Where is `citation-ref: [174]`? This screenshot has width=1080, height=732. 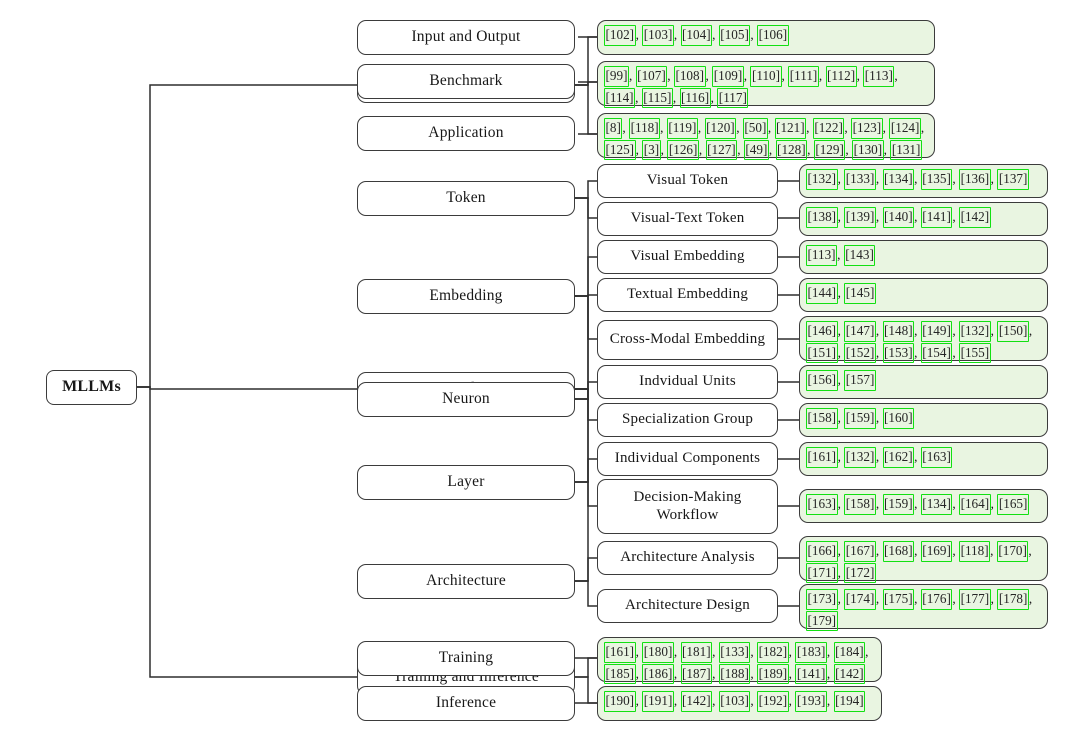 citation-ref: [174] is located at coordinates (860, 599).